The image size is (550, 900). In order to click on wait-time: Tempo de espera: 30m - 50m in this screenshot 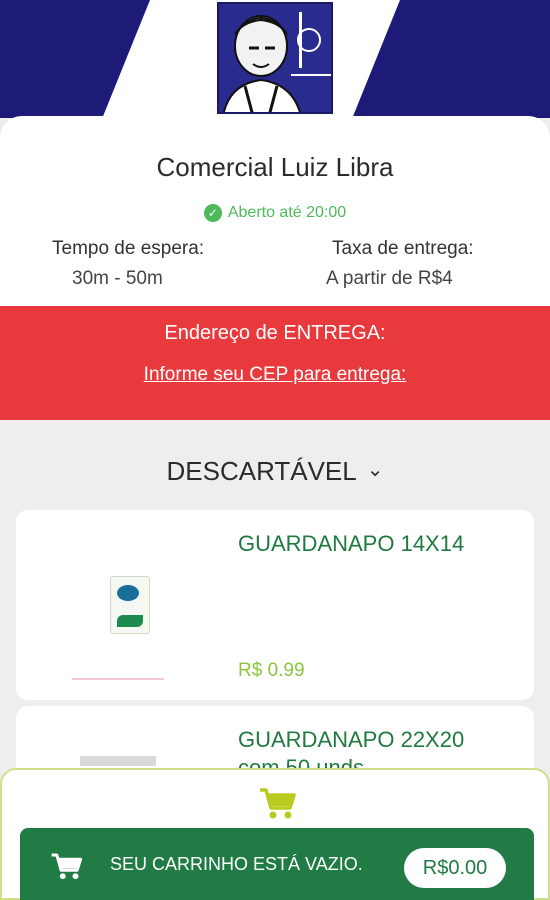, I will do `click(128, 264)`.